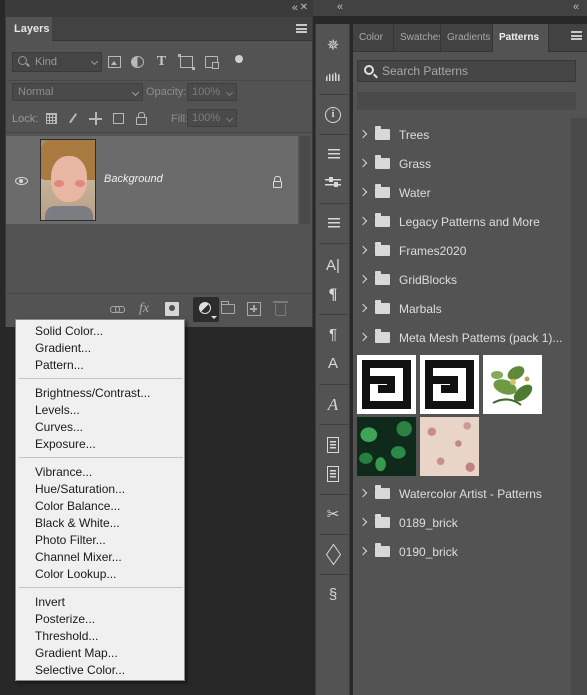 This screenshot has height=695, width=587. I want to click on type-layer-filter-icon: T, so click(161, 62).